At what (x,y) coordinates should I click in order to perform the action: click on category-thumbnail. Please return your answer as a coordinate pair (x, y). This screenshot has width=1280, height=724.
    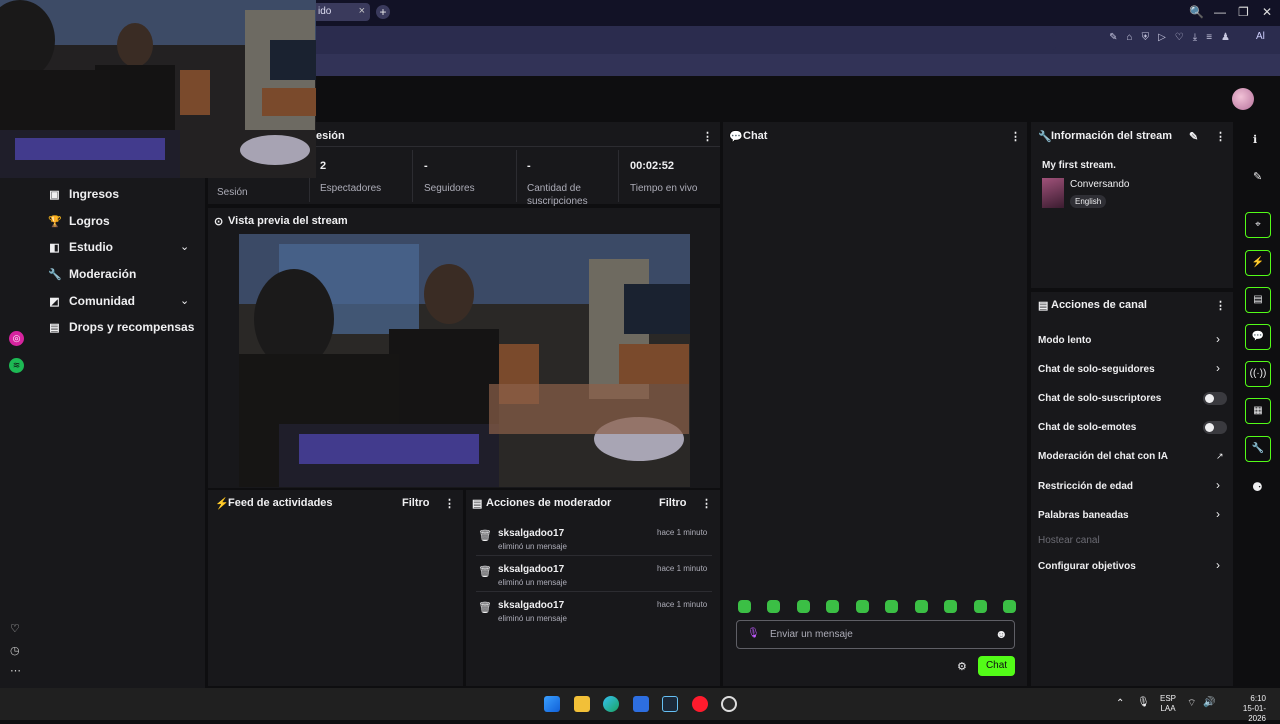
    Looking at the image, I should click on (1053, 193).